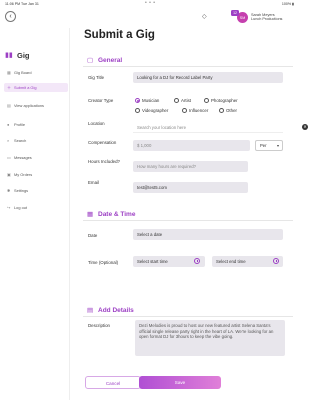 The width and height of the screenshot is (320, 400). I want to click on top-bar: ‹ ◇ SM 12 Sarah Meyers Lunch Productions, so click(150, 18).